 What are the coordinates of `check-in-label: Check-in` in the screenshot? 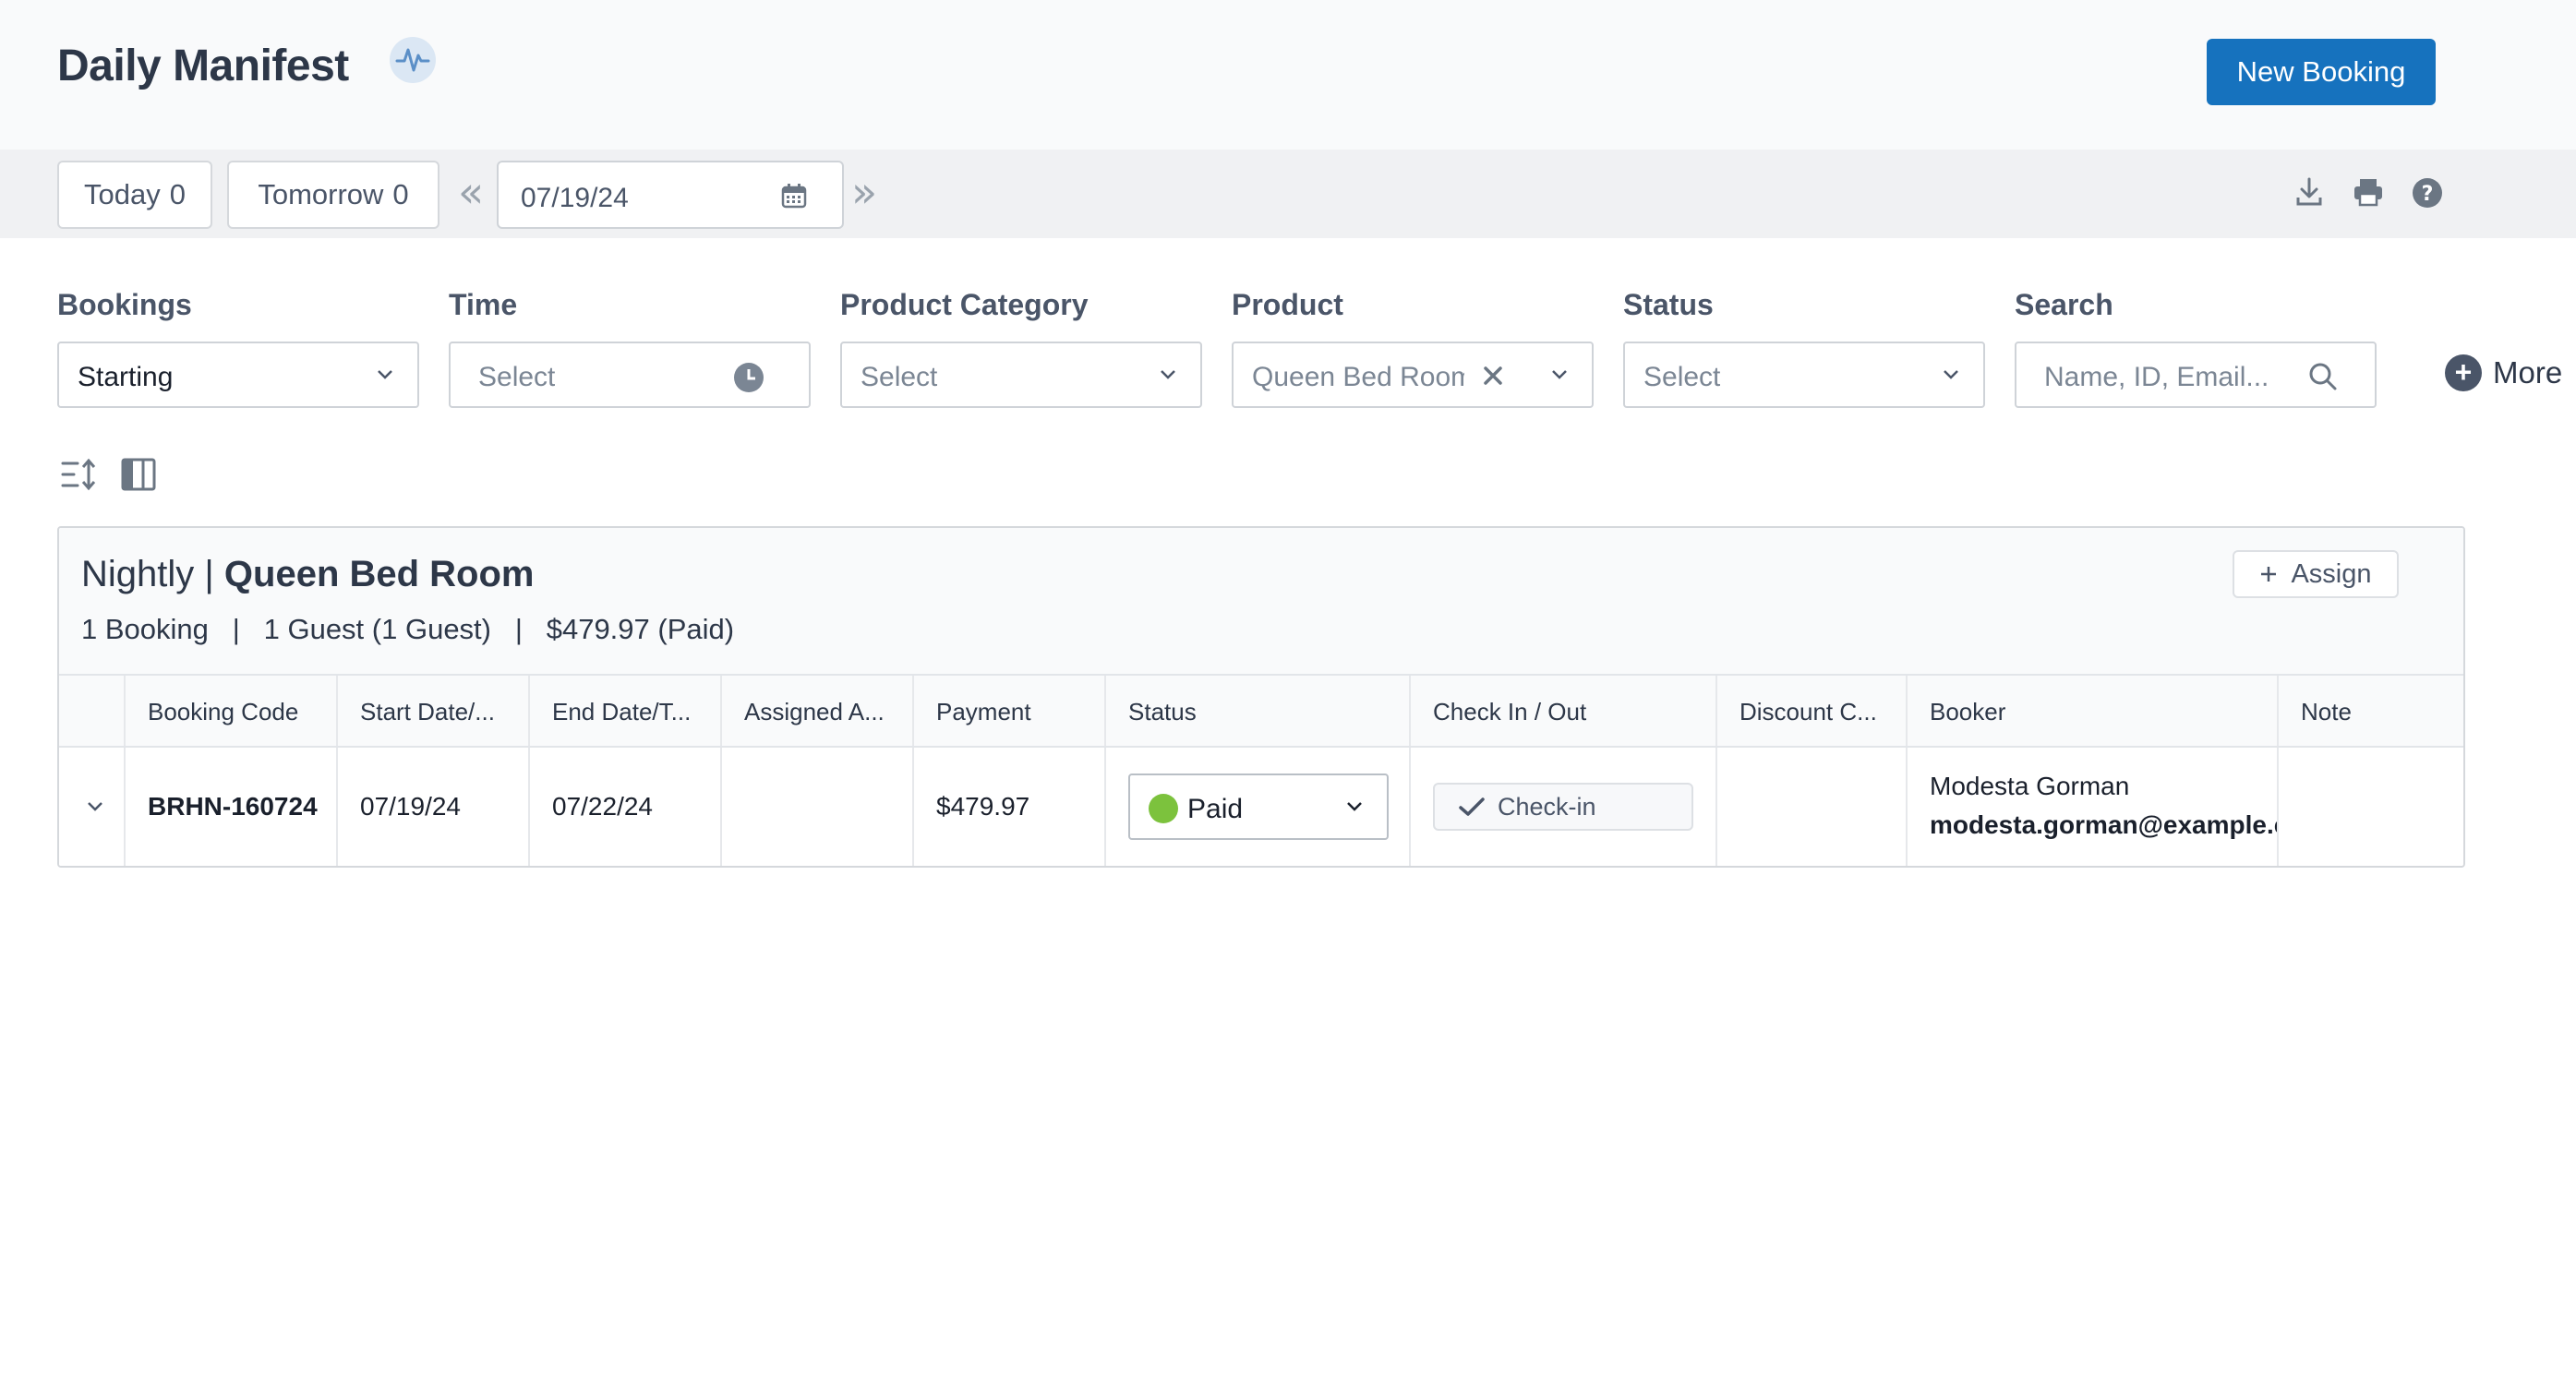 It's located at (1547, 807).